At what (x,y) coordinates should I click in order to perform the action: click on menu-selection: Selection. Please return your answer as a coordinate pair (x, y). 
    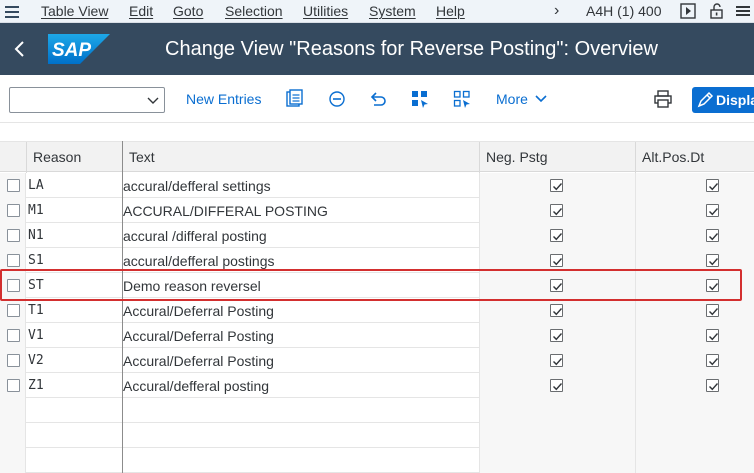
    Looking at the image, I should click on (254, 11).